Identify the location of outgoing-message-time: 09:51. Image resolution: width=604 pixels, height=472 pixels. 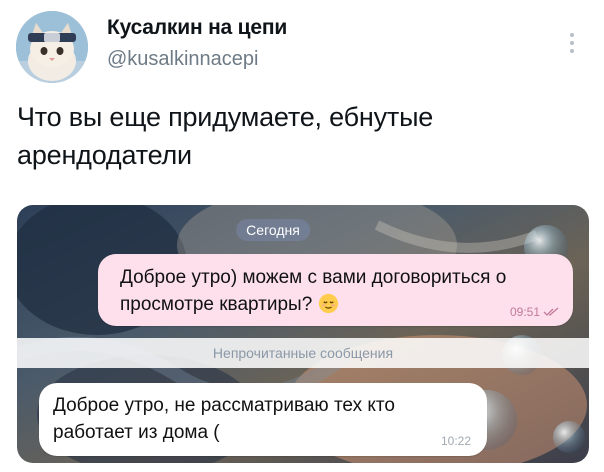
(524, 312).